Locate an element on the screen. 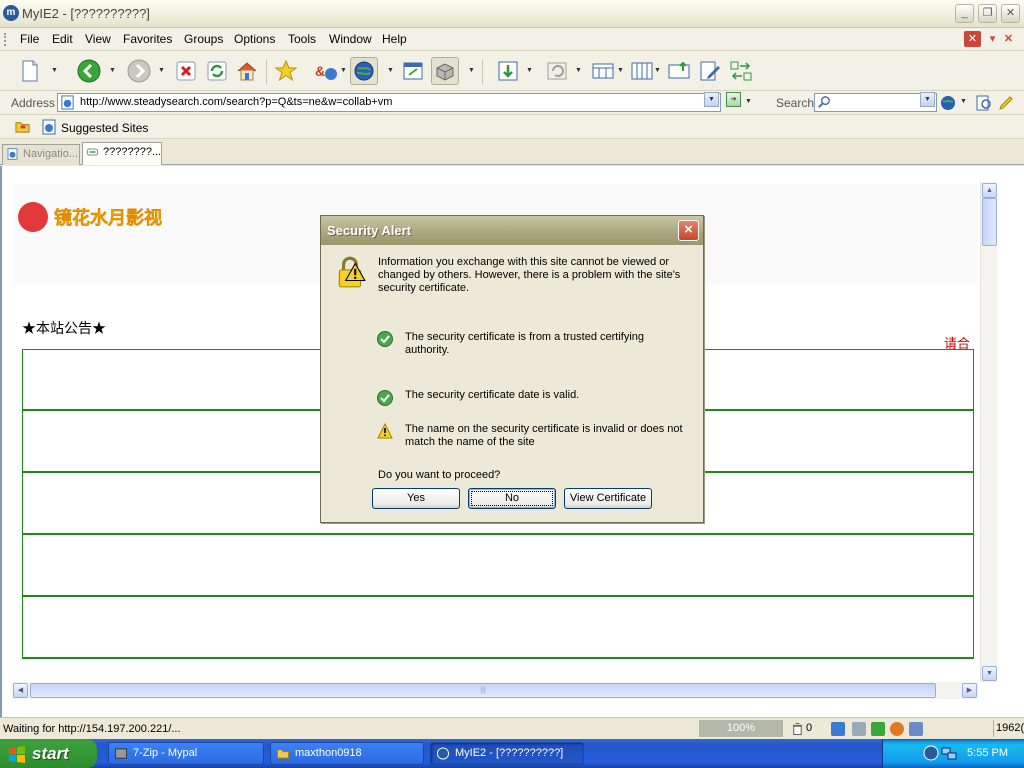  go-dropdown-icon: ▼ is located at coordinates (749, 102).